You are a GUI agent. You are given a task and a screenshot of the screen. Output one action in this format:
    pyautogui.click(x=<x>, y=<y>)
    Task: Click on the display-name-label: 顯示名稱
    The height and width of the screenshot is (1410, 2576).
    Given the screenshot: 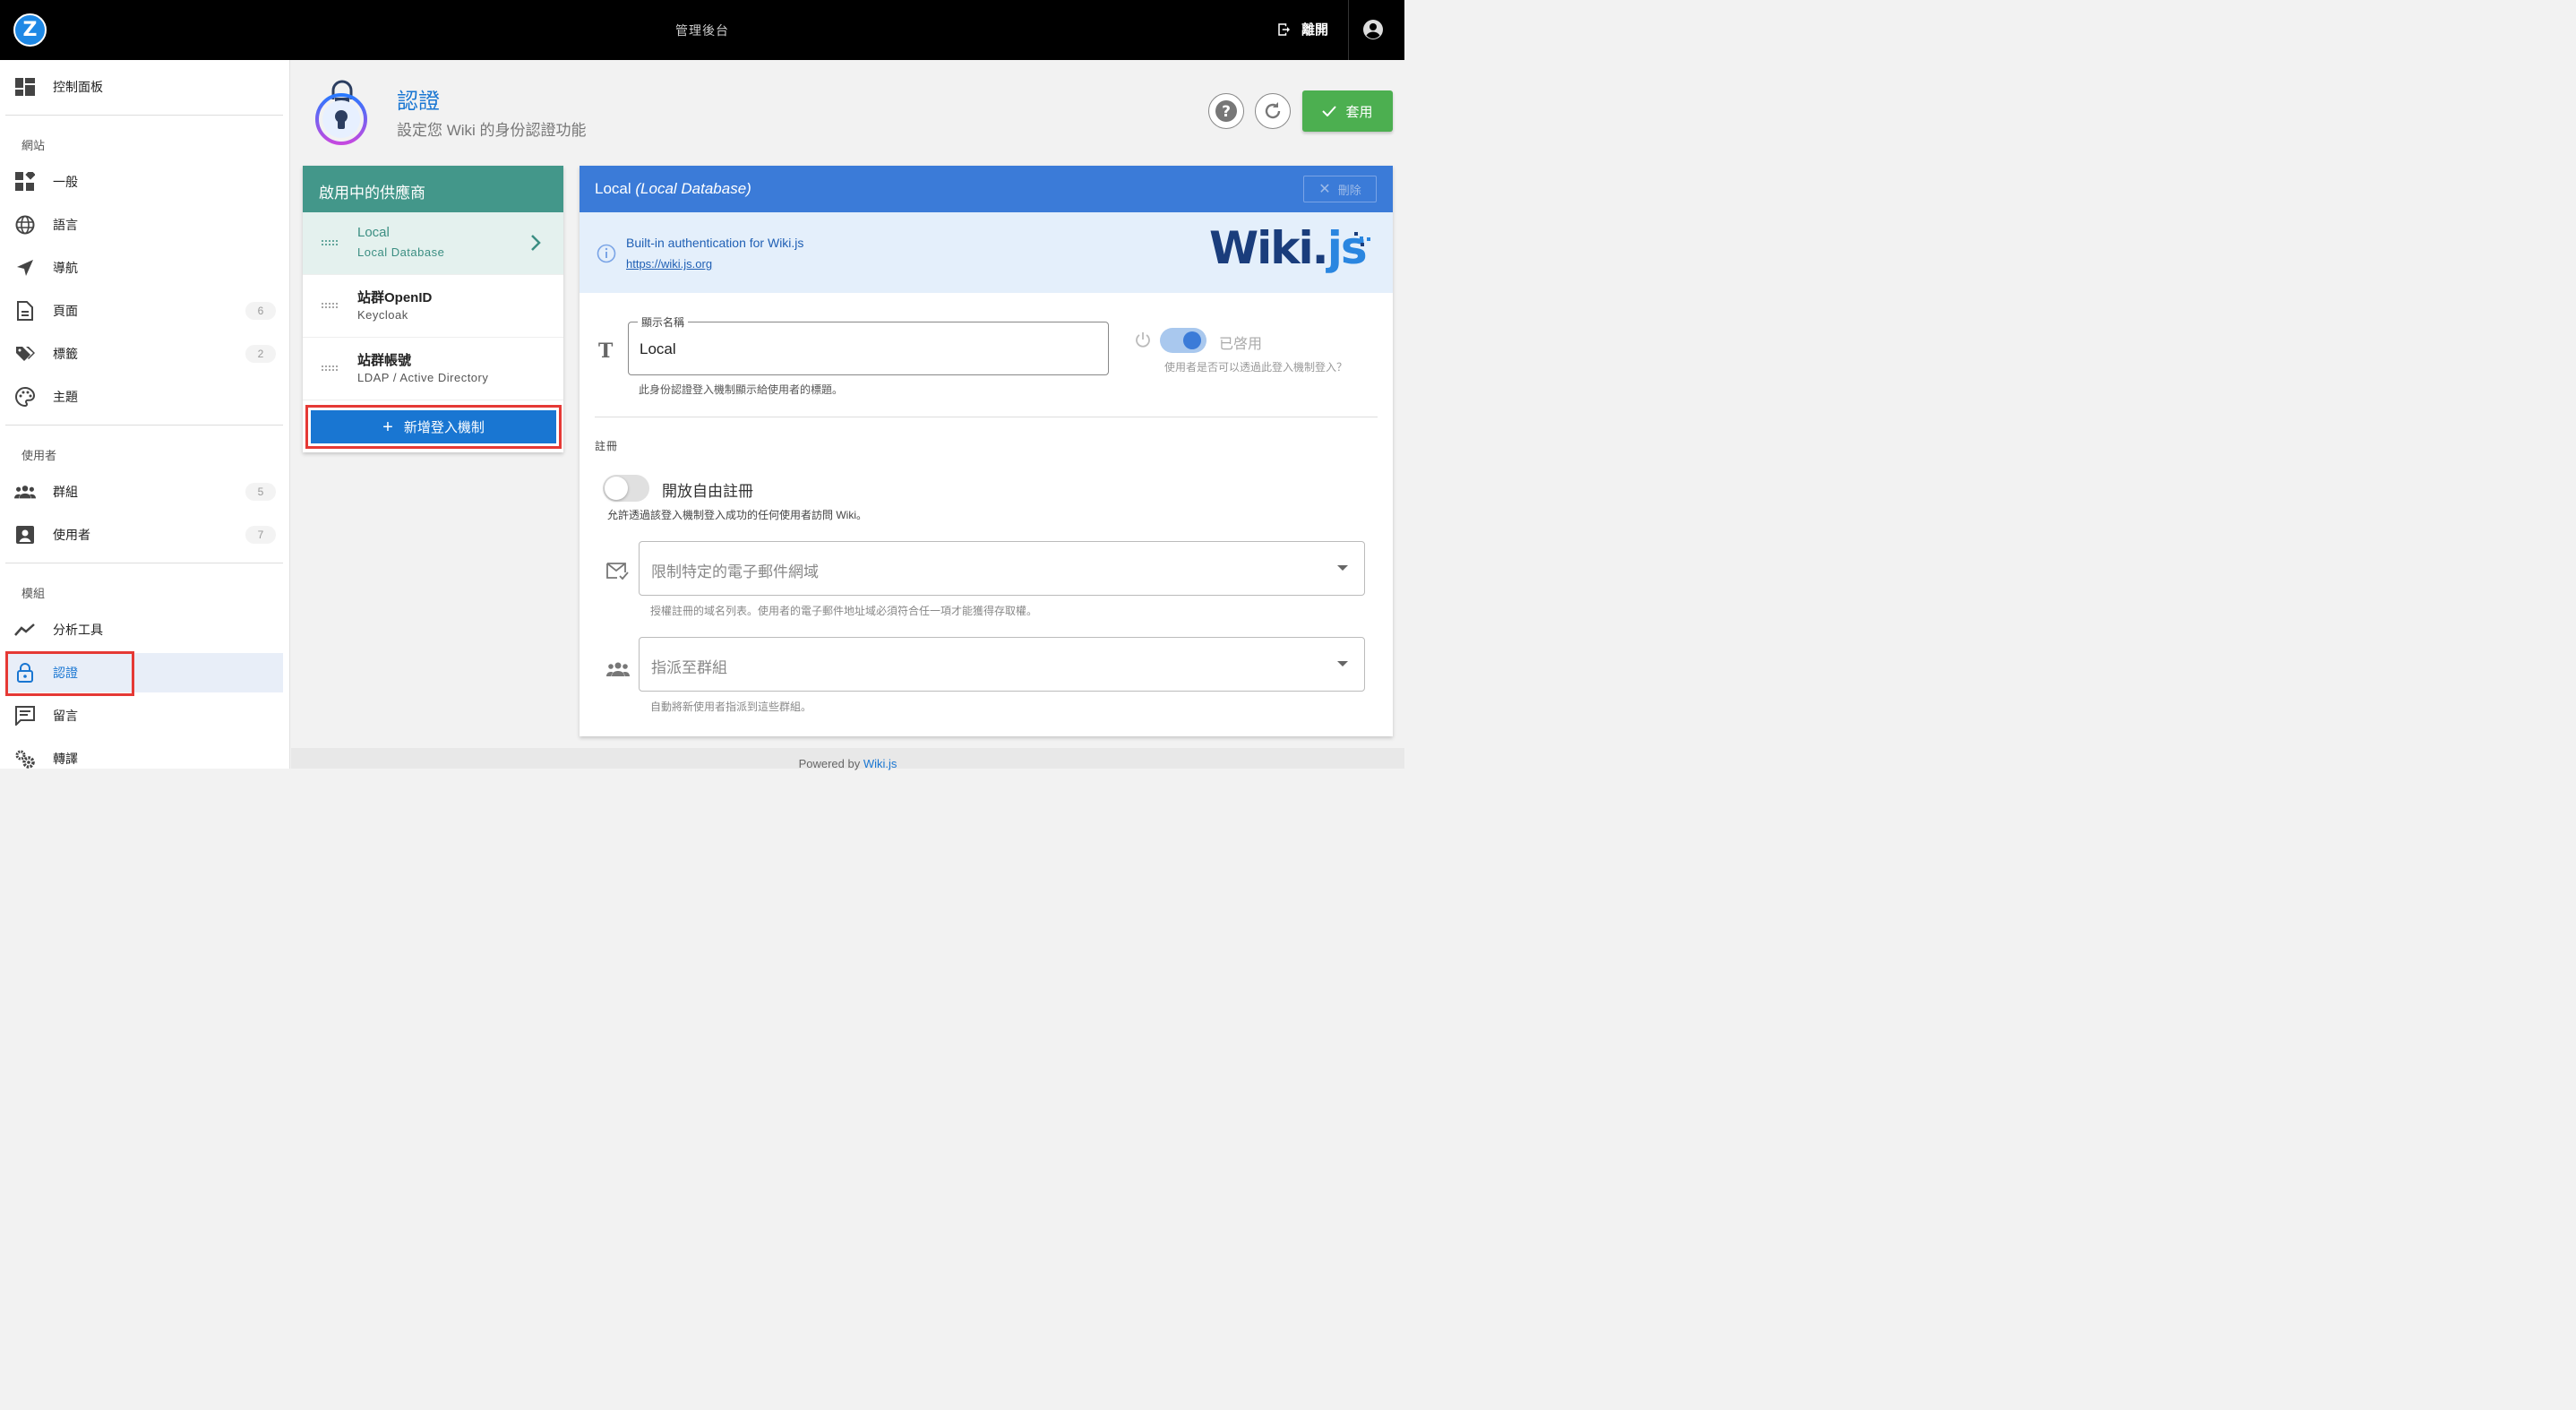 What is the action you would take?
    pyautogui.click(x=663, y=322)
    